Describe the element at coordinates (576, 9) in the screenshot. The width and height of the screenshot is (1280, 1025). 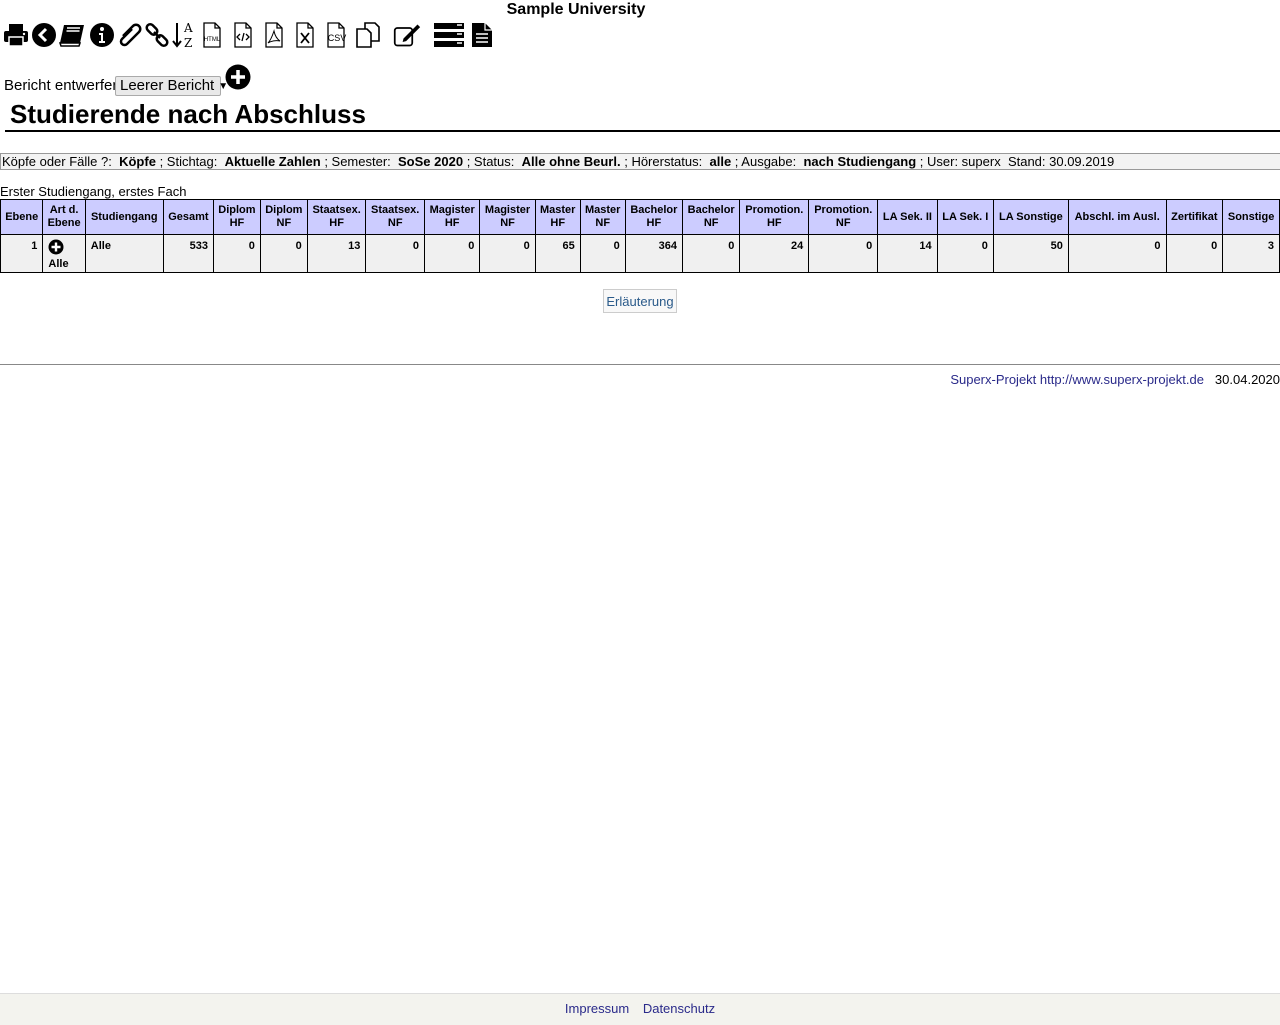
I see `university-title: Sample University` at that location.